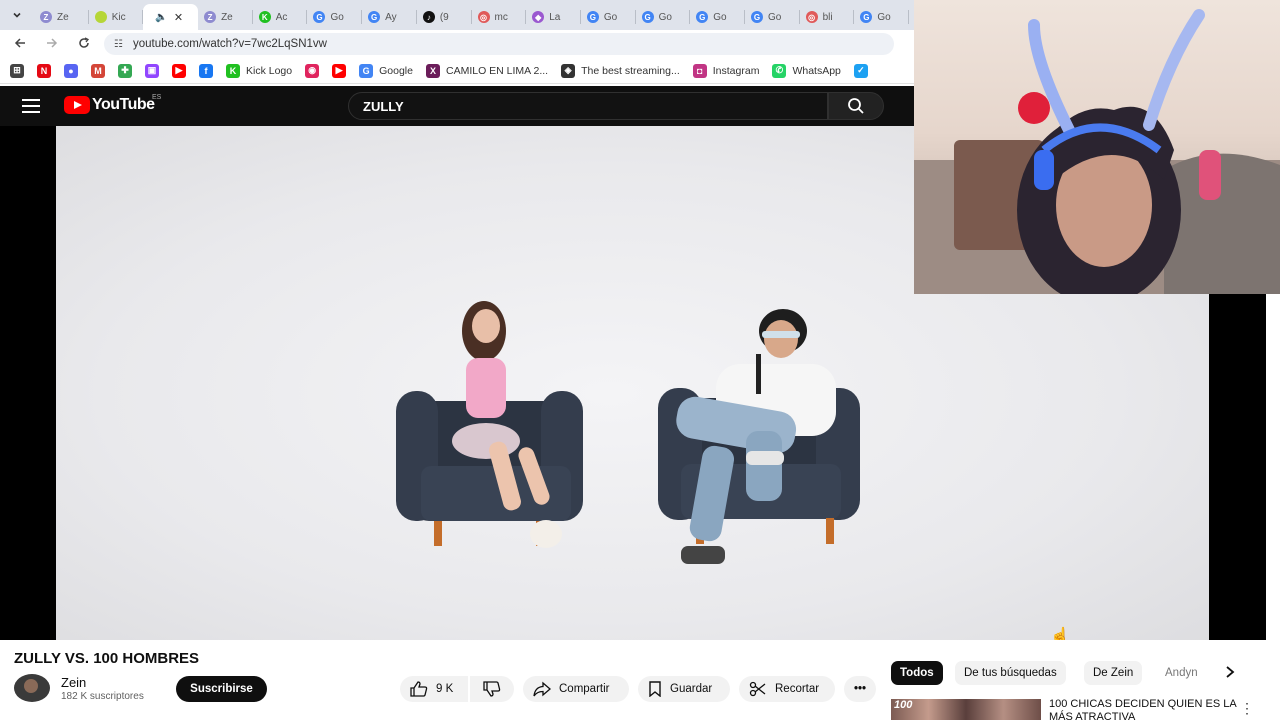 Image resolution: width=1280 pixels, height=720 pixels. Describe the element at coordinates (966, 709) in the screenshot. I see `recommended-thumbnail: 100` at that location.